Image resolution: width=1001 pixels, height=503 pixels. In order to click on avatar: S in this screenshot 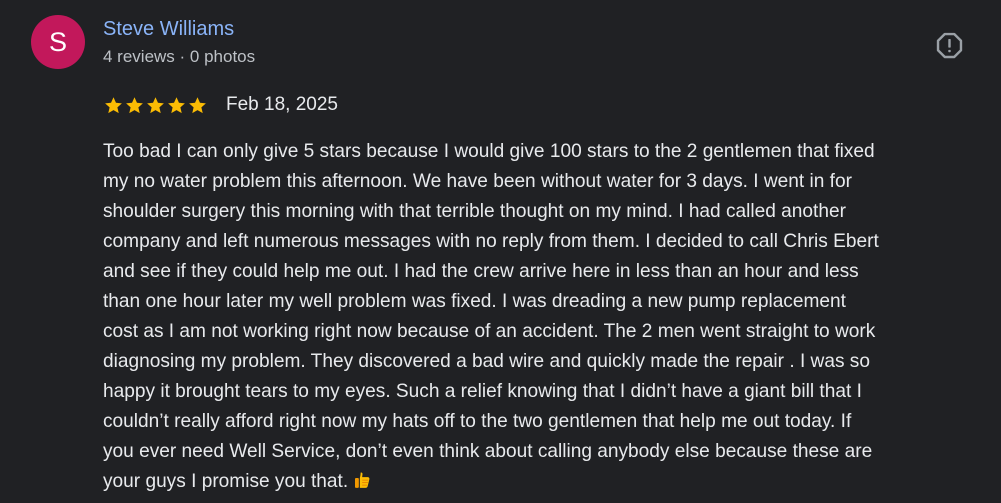, I will do `click(58, 42)`.